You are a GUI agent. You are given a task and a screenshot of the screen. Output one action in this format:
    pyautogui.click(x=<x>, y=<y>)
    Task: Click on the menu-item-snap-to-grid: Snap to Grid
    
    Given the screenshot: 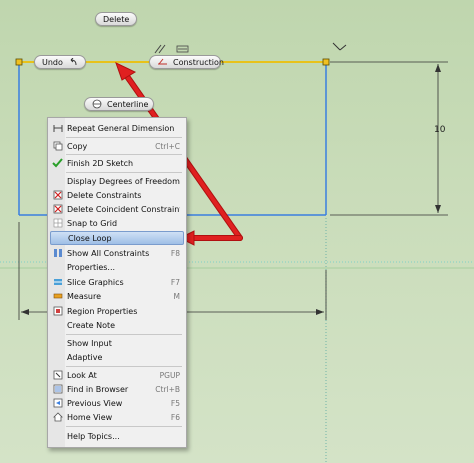 What is the action you would take?
    pyautogui.click(x=117, y=223)
    